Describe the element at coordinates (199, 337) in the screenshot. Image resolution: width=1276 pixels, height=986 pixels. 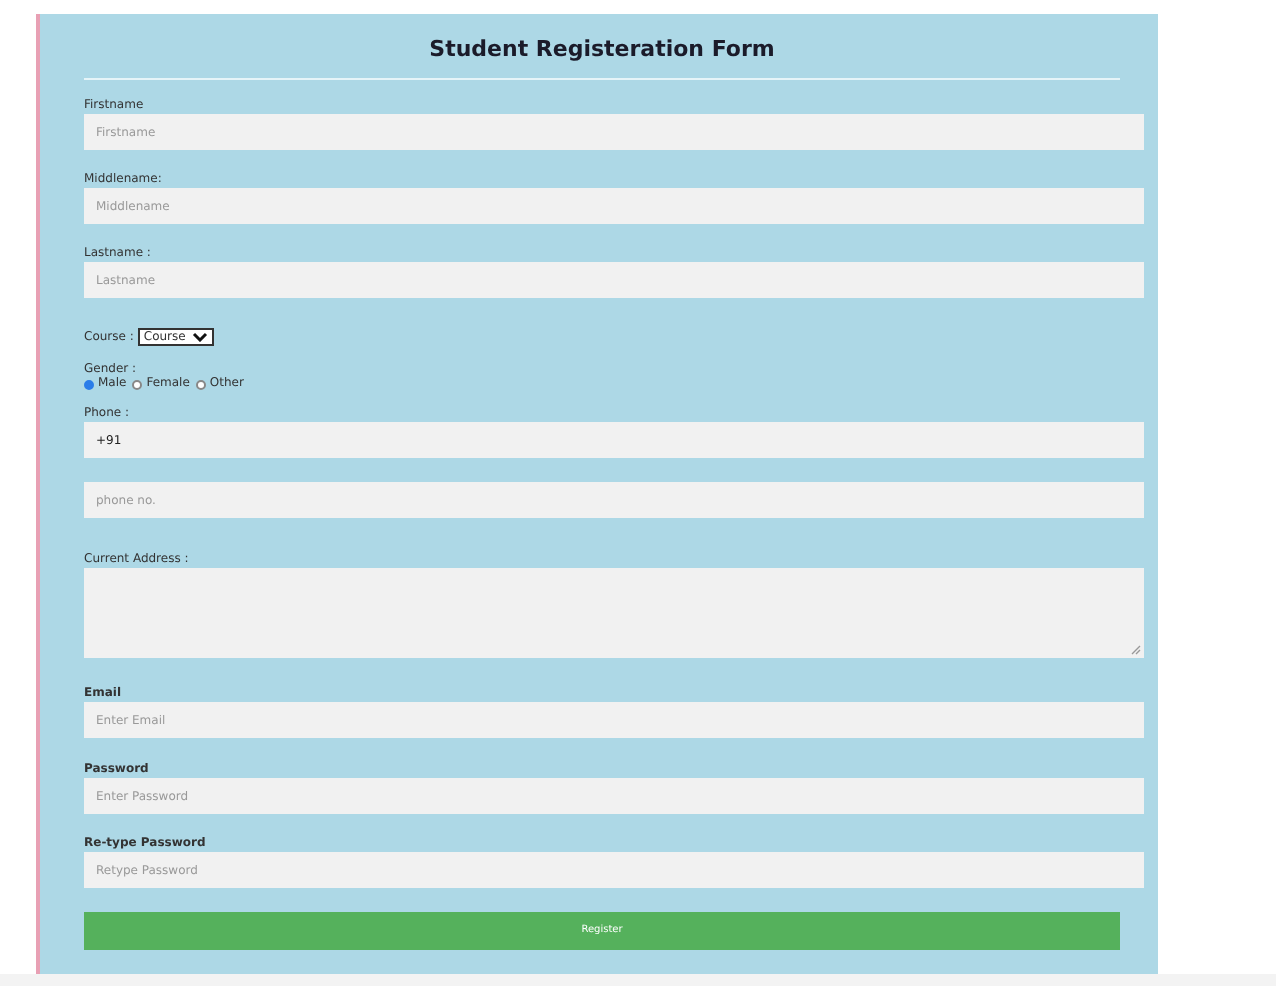
I see `chevron-icon` at that location.